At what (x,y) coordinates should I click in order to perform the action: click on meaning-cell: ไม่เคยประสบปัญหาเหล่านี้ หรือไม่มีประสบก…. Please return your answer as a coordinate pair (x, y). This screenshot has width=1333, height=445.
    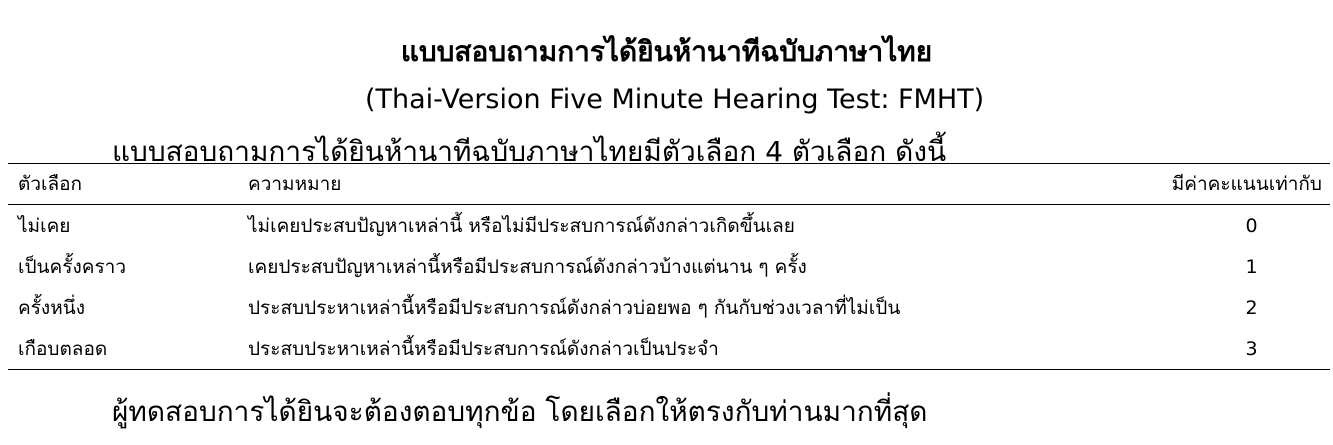
    Looking at the image, I should click on (521, 225).